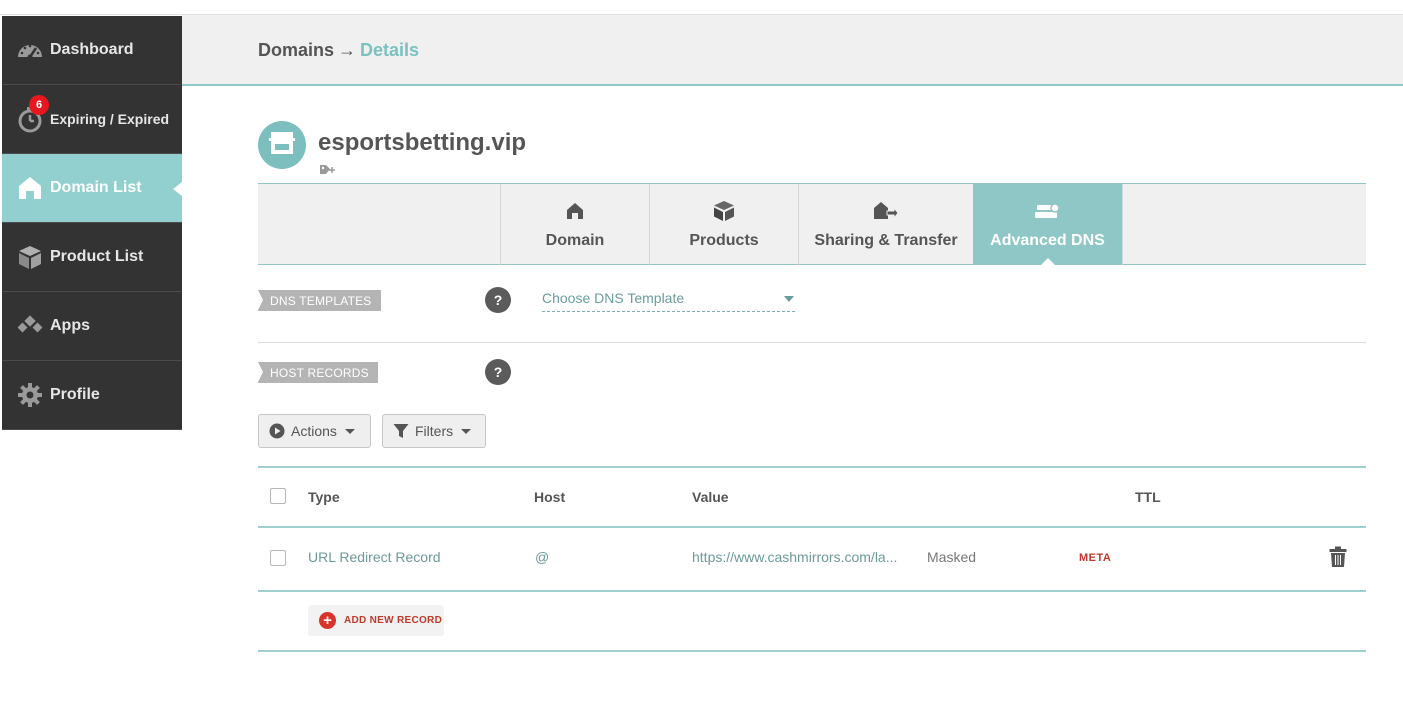 Image resolution: width=1403 pixels, height=707 pixels. I want to click on table-header-border, so click(812, 527).